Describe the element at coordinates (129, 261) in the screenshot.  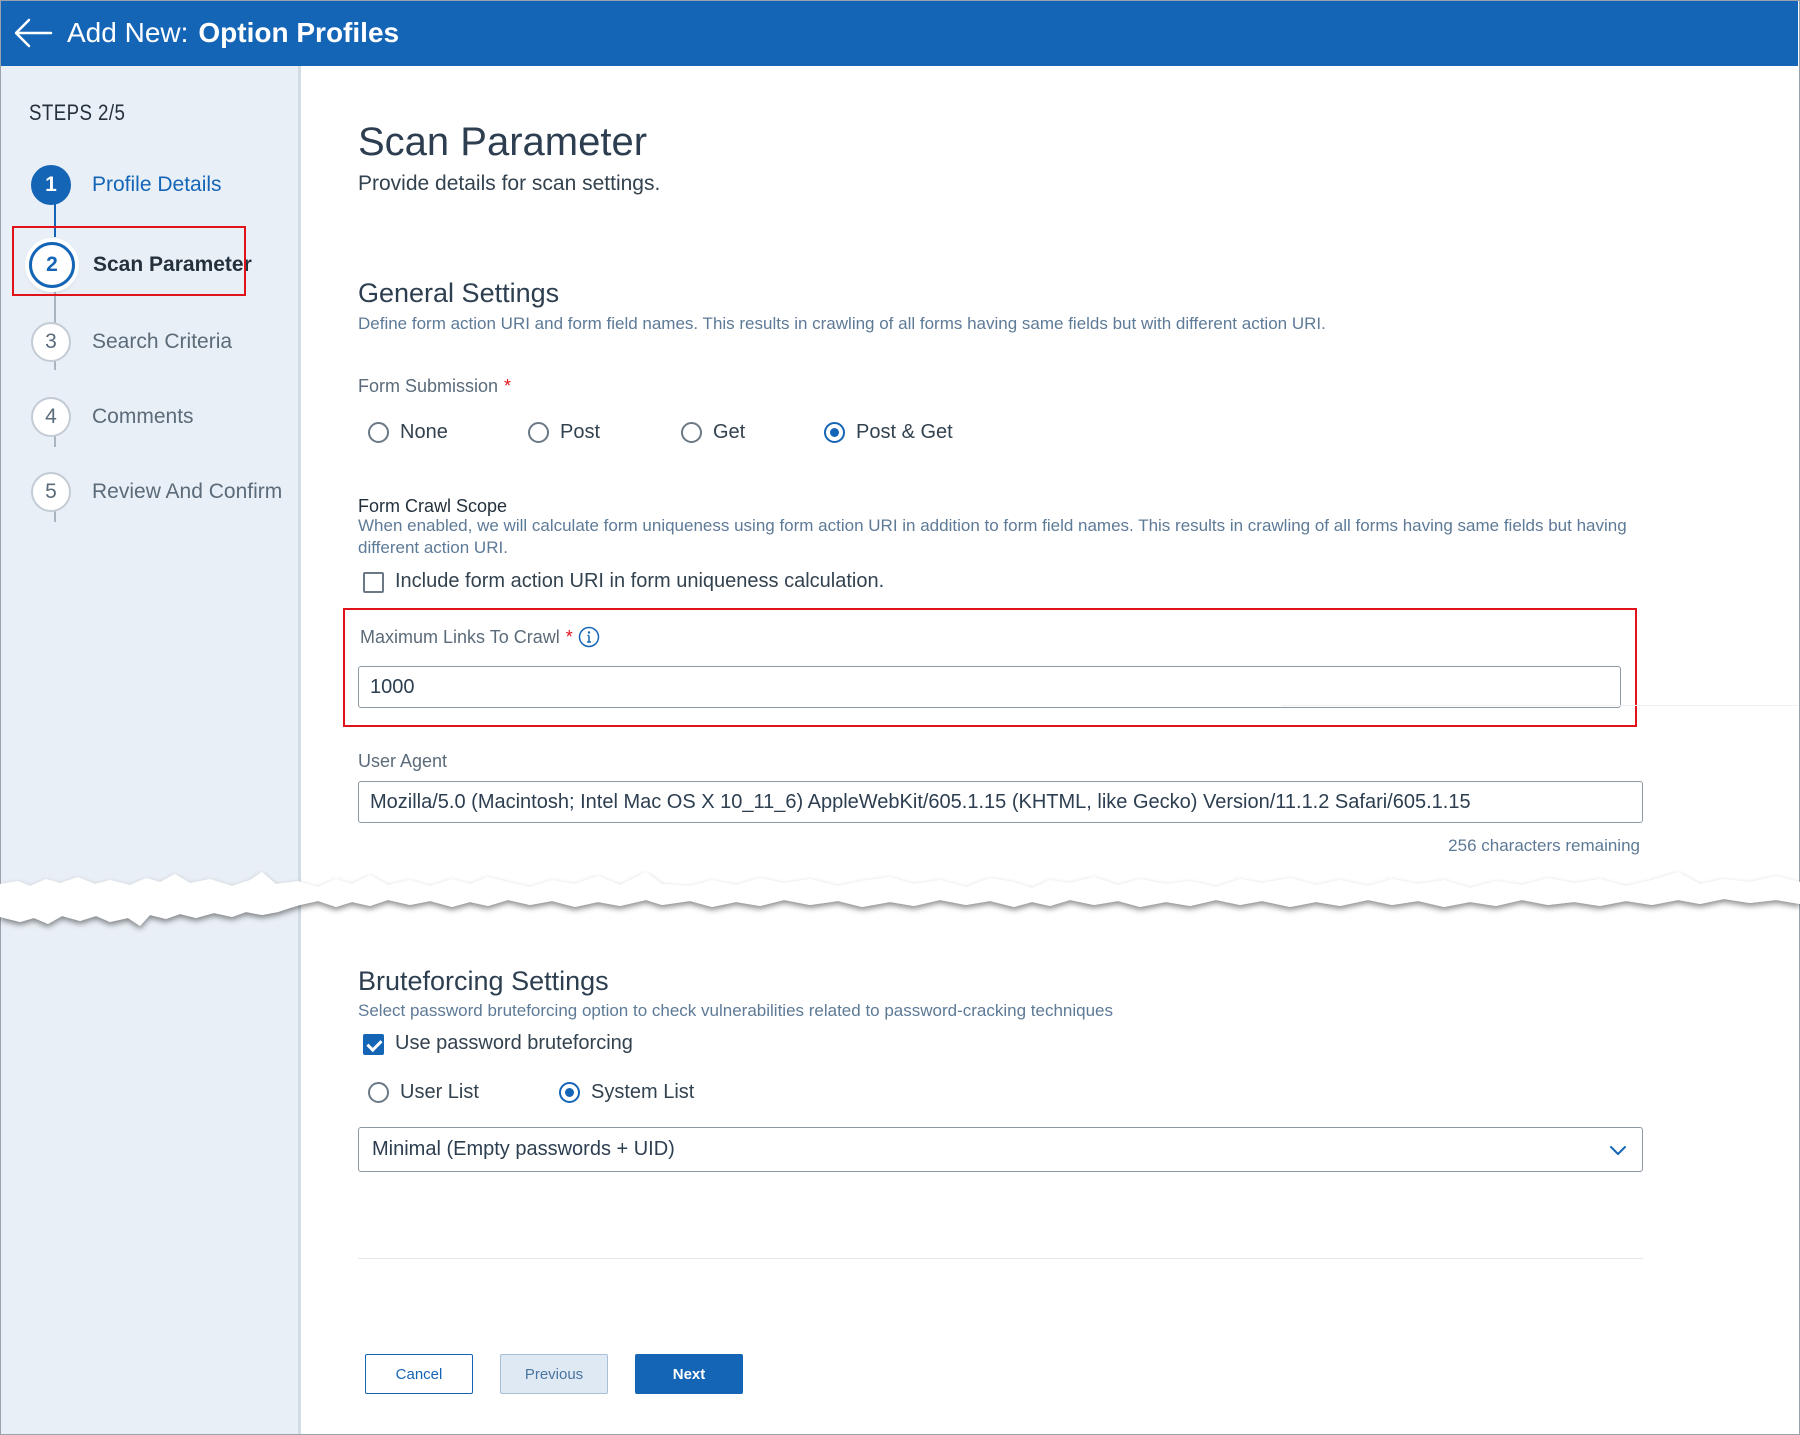
I see `highlight-box-step` at that location.